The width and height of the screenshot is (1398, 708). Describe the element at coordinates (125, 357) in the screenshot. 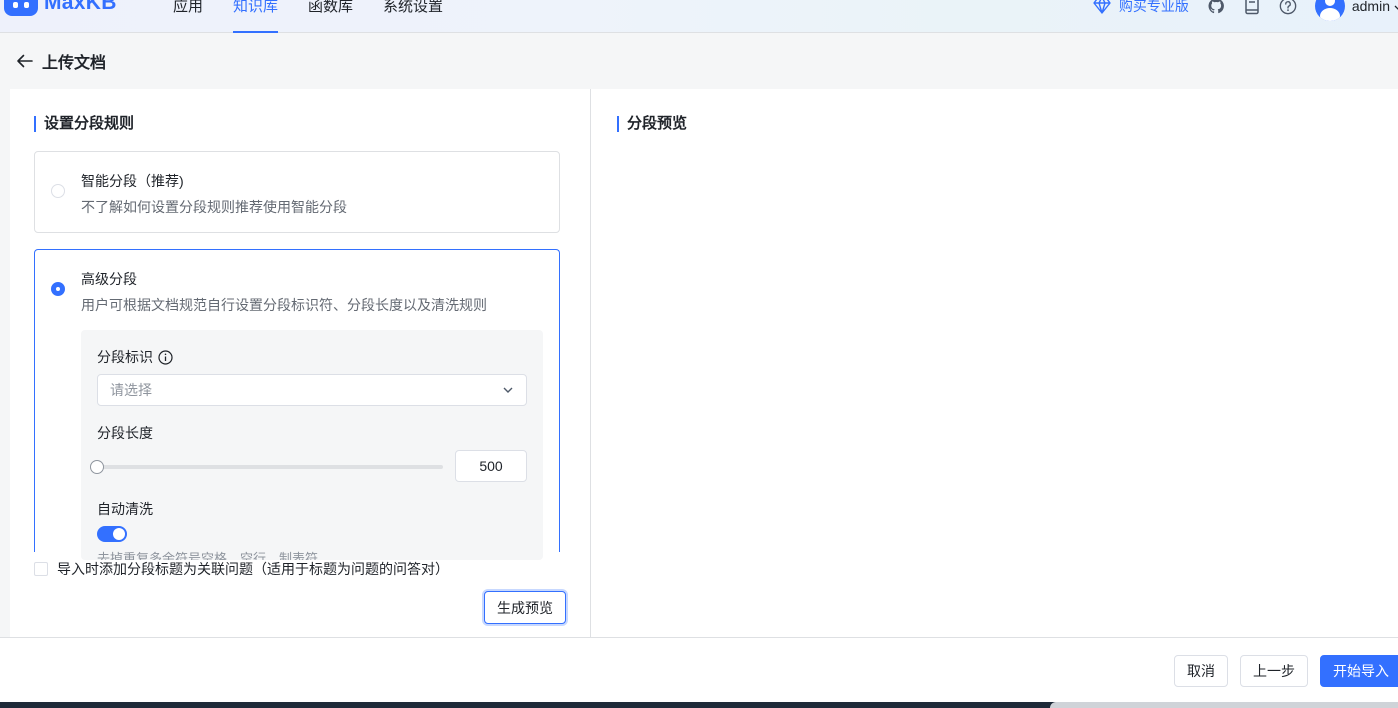

I see `segment-marker-label-text: 分段标识` at that location.